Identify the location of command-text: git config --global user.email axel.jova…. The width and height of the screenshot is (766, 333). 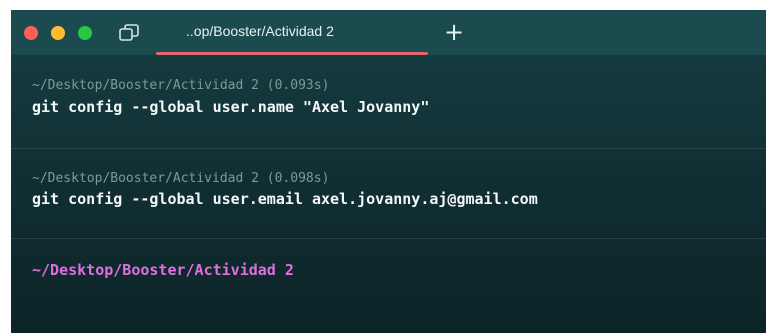
(285, 199).